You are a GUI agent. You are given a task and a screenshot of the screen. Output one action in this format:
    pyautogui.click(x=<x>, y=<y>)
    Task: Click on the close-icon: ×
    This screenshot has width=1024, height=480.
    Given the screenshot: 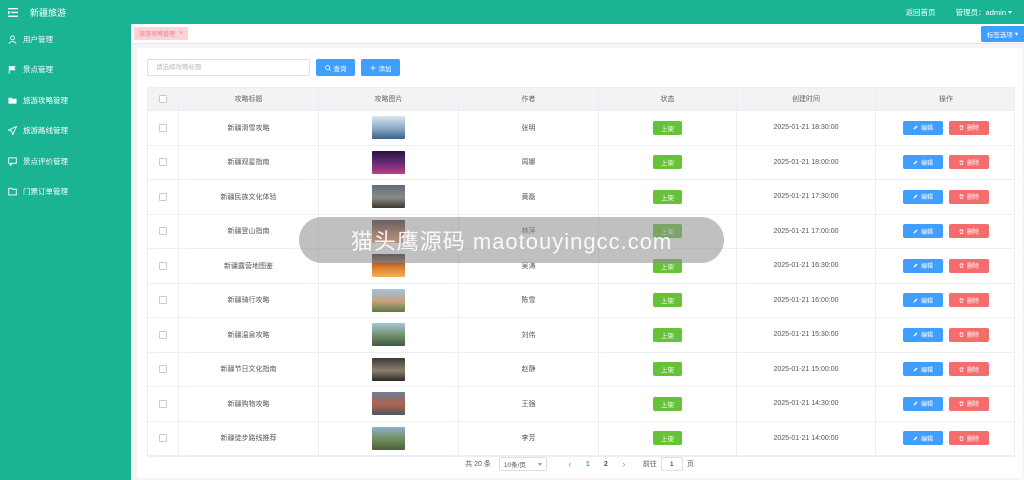 What is the action you would take?
    pyautogui.click(x=181, y=33)
    